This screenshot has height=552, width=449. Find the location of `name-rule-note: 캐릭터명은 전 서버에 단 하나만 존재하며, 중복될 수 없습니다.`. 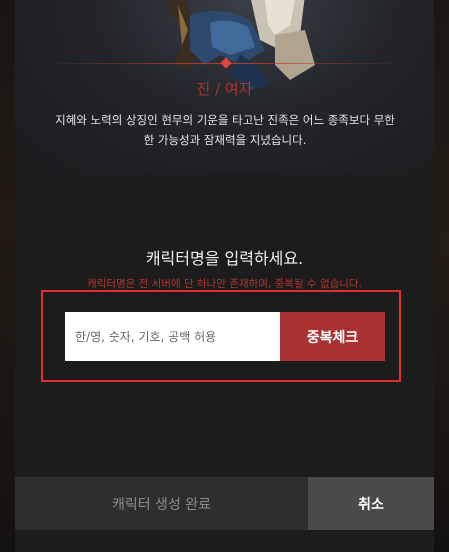

name-rule-note: 캐릭터명은 전 서버에 단 하나만 존재하며, 중복될 수 없습니다. is located at coordinates (224, 284).